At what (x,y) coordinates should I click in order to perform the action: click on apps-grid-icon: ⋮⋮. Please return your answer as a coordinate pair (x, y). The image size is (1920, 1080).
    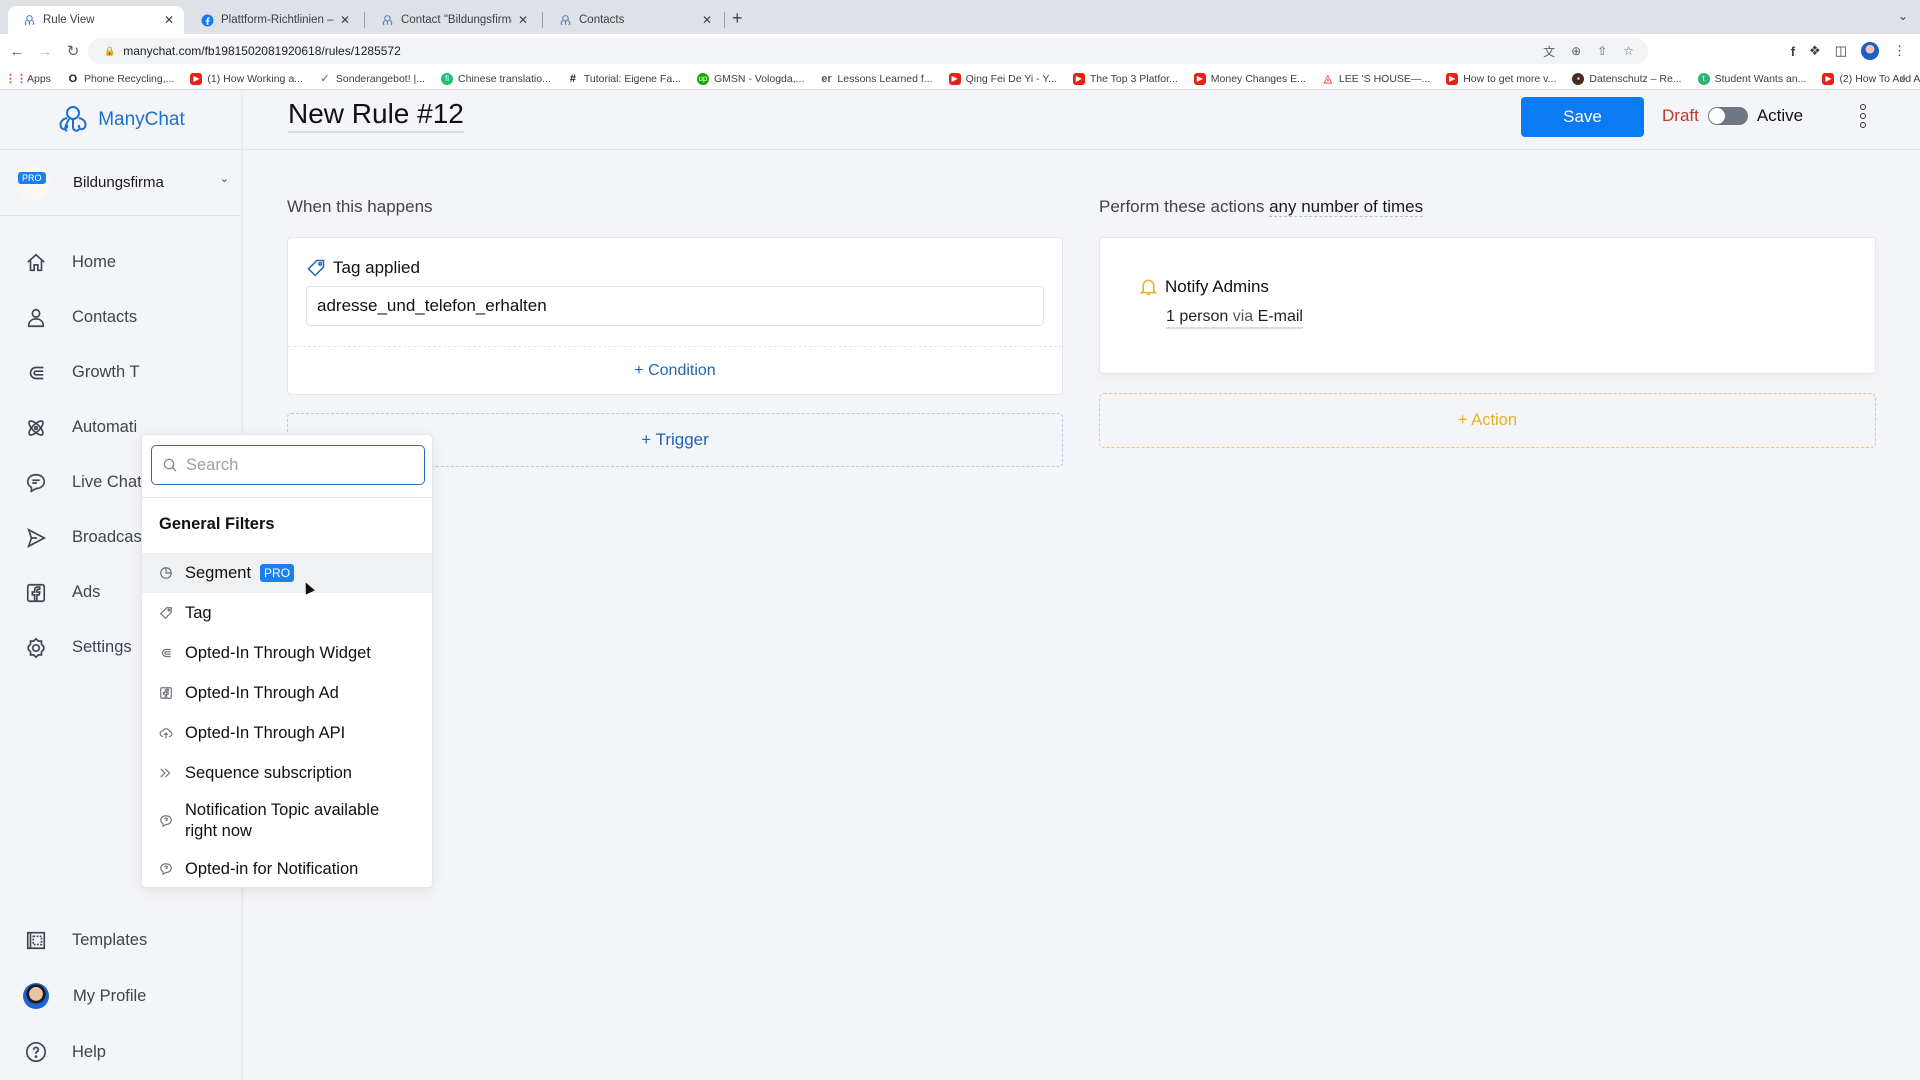
    Looking at the image, I should click on (16, 79).